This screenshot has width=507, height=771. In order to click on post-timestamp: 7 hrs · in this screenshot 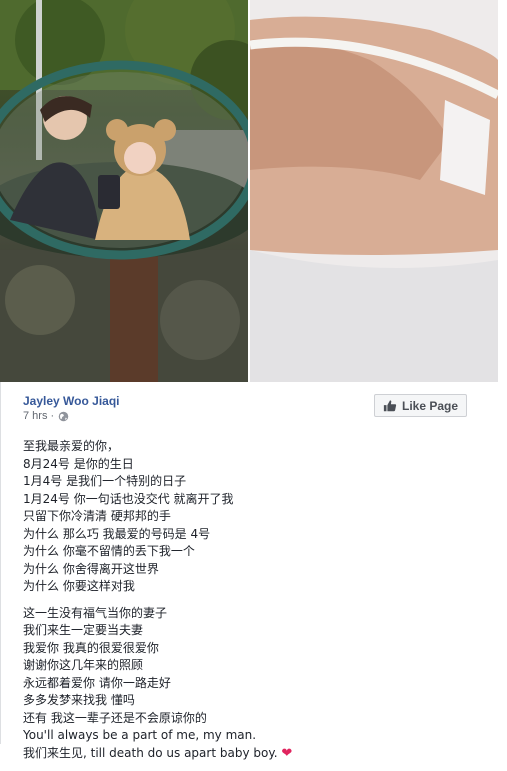, I will do `click(38, 416)`.